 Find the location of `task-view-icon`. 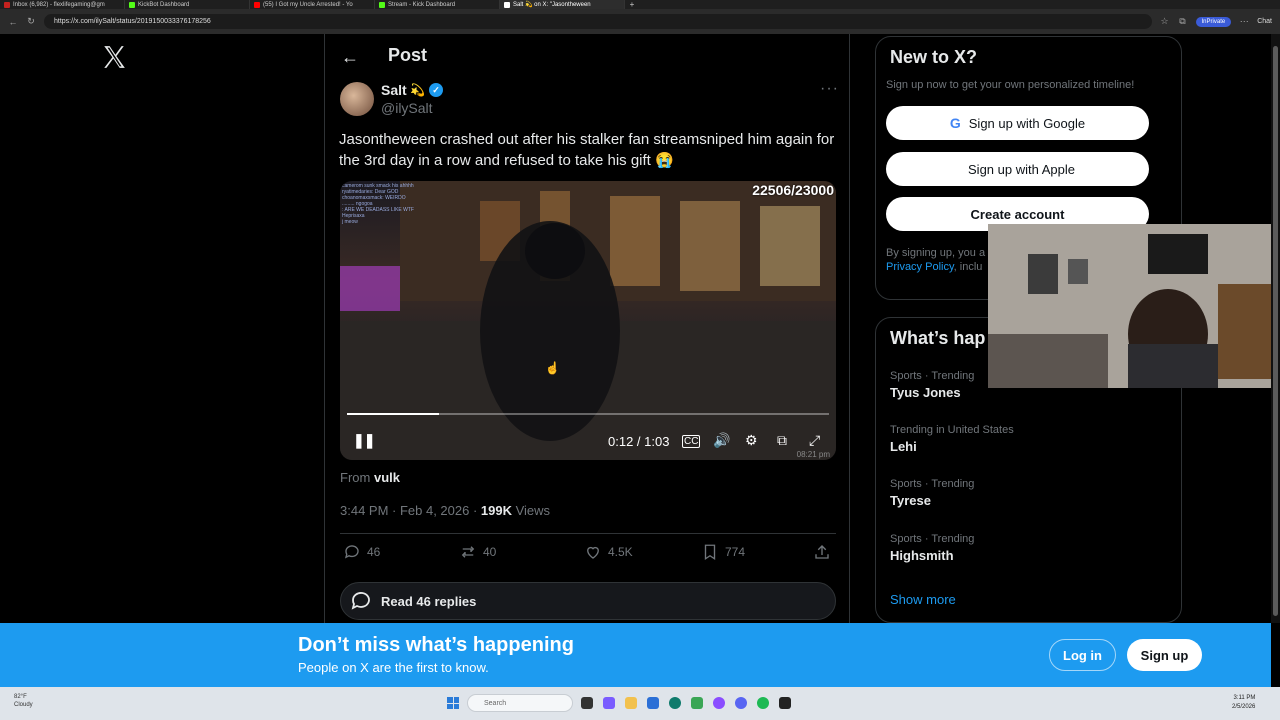

task-view-icon is located at coordinates (587, 703).